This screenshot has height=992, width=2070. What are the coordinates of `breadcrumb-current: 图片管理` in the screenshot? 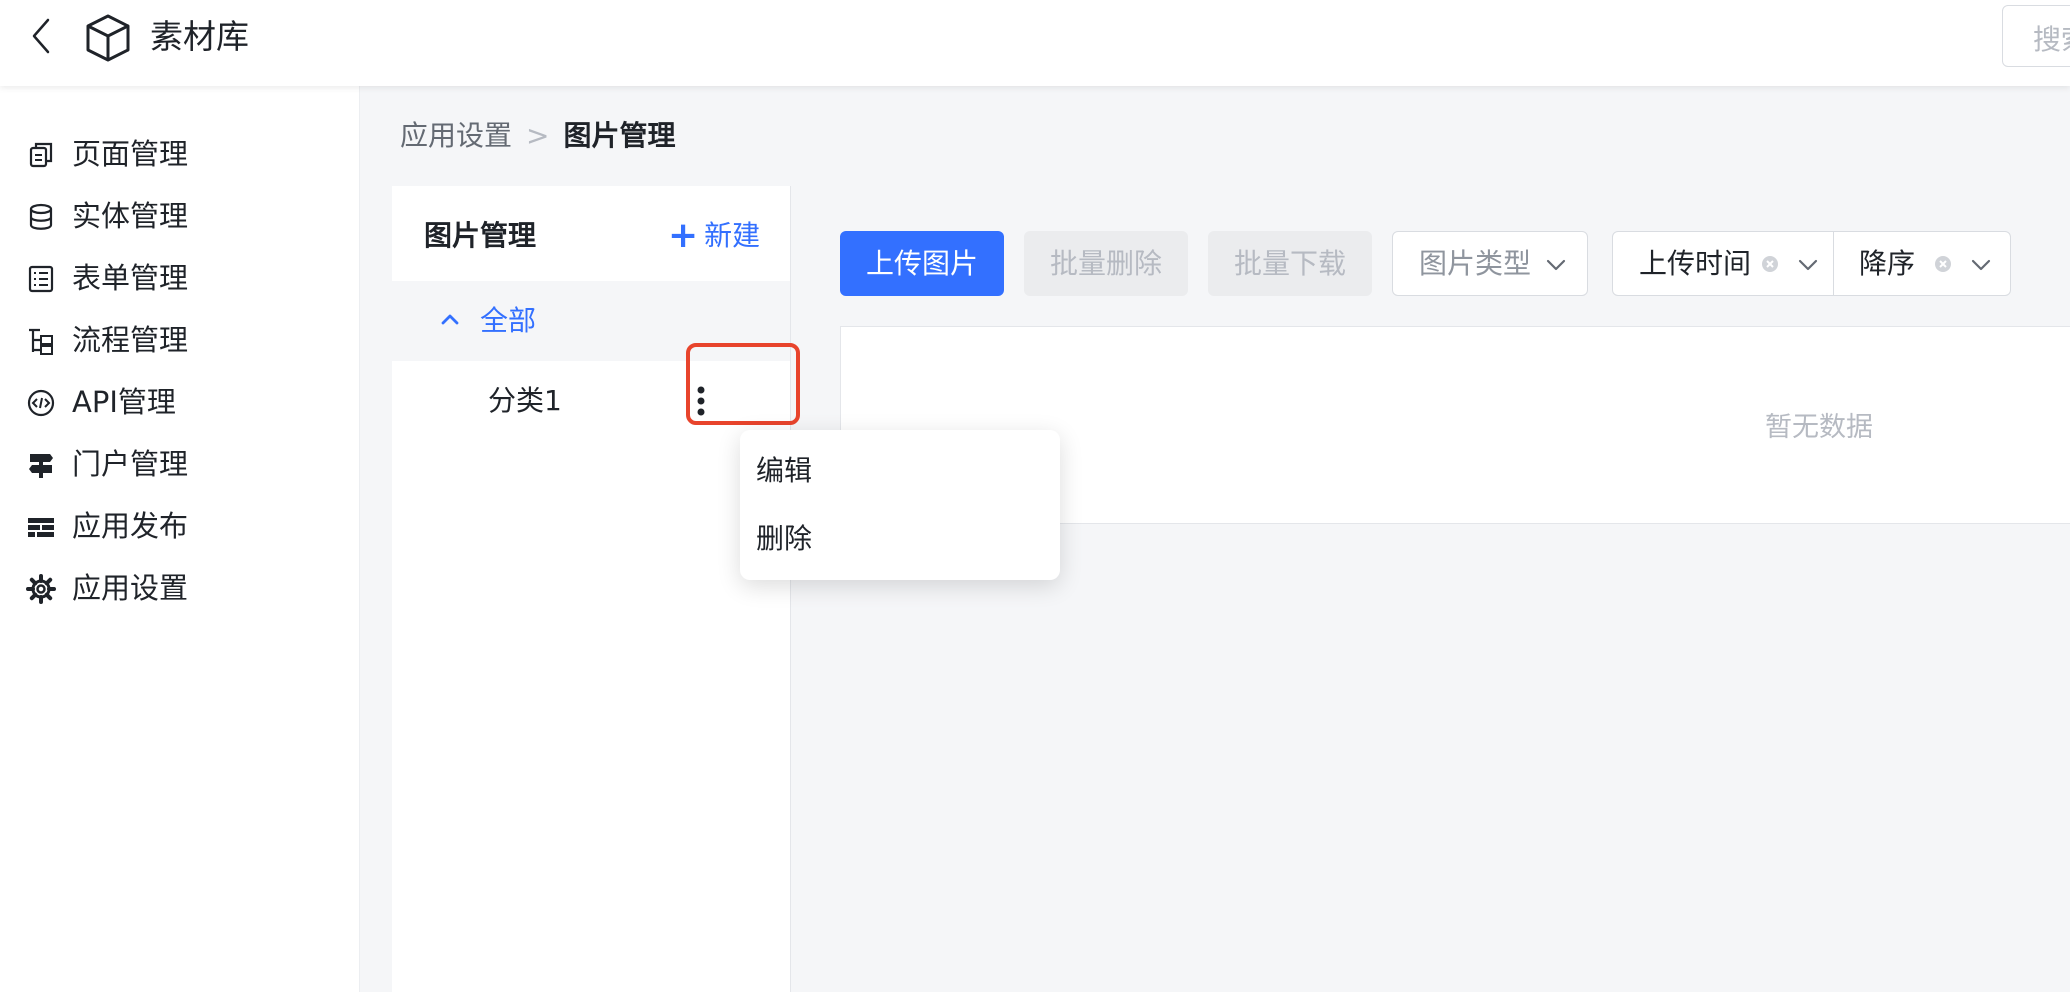 It's located at (619, 135).